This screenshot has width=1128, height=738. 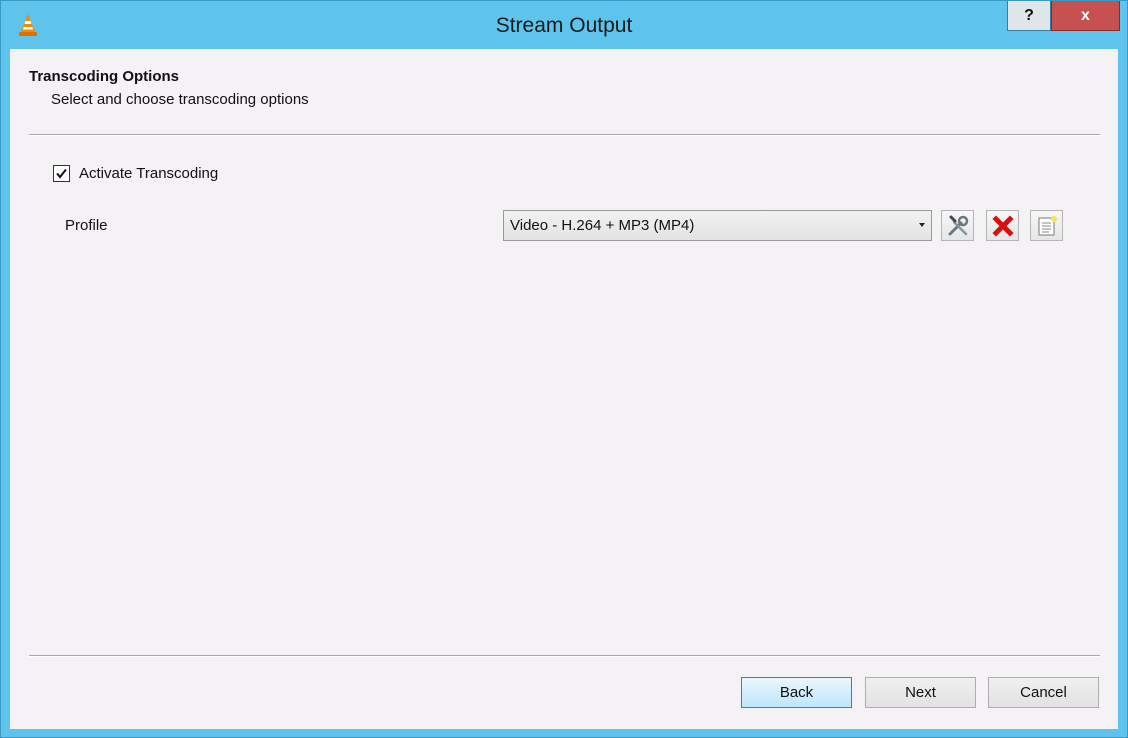 What do you see at coordinates (564, 135) in the screenshot?
I see `header-separator` at bounding box center [564, 135].